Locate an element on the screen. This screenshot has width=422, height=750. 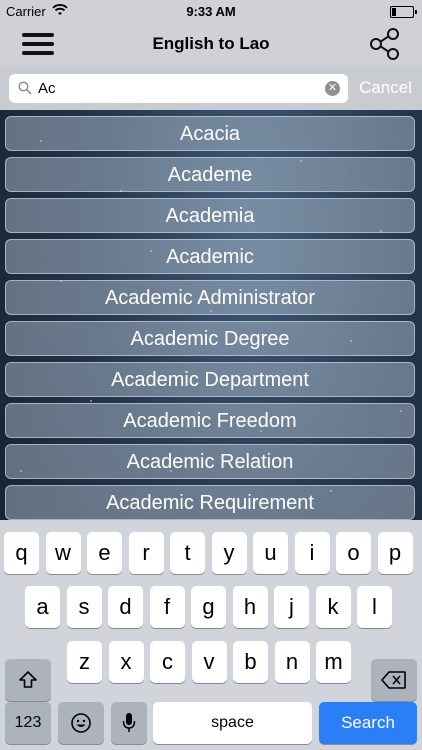
search-input is located at coordinates (178, 88).